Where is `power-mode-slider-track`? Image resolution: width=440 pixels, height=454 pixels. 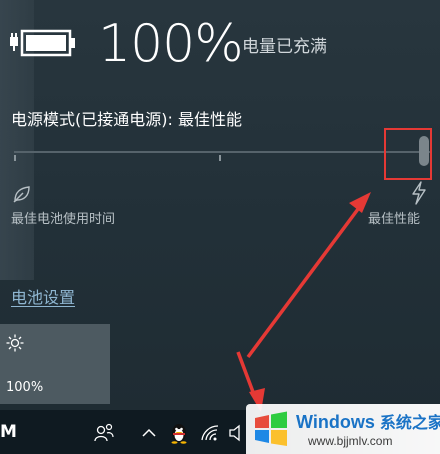 power-mode-slider-track is located at coordinates (222, 152).